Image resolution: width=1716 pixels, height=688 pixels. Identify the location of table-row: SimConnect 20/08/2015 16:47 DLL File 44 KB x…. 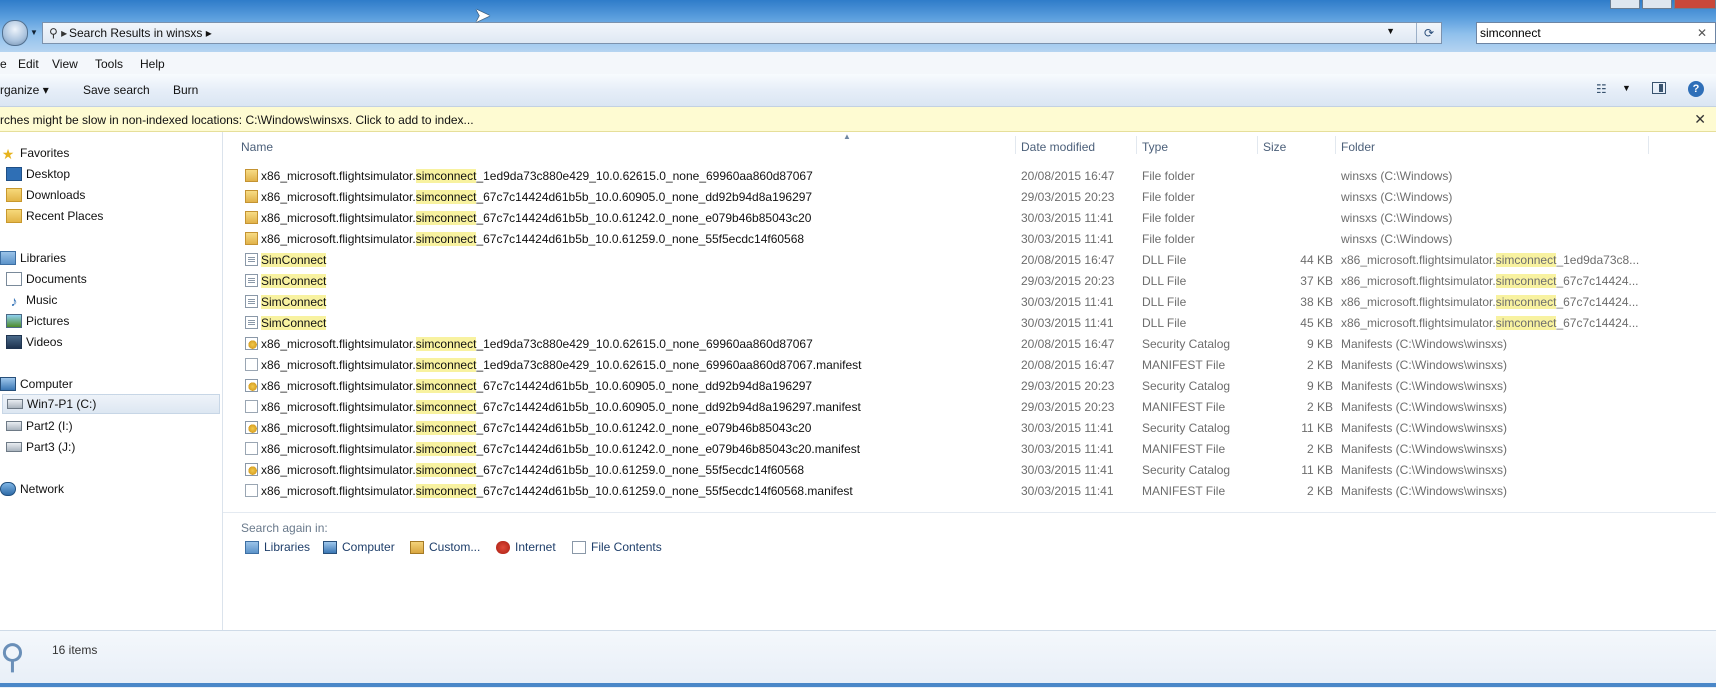
(969, 259).